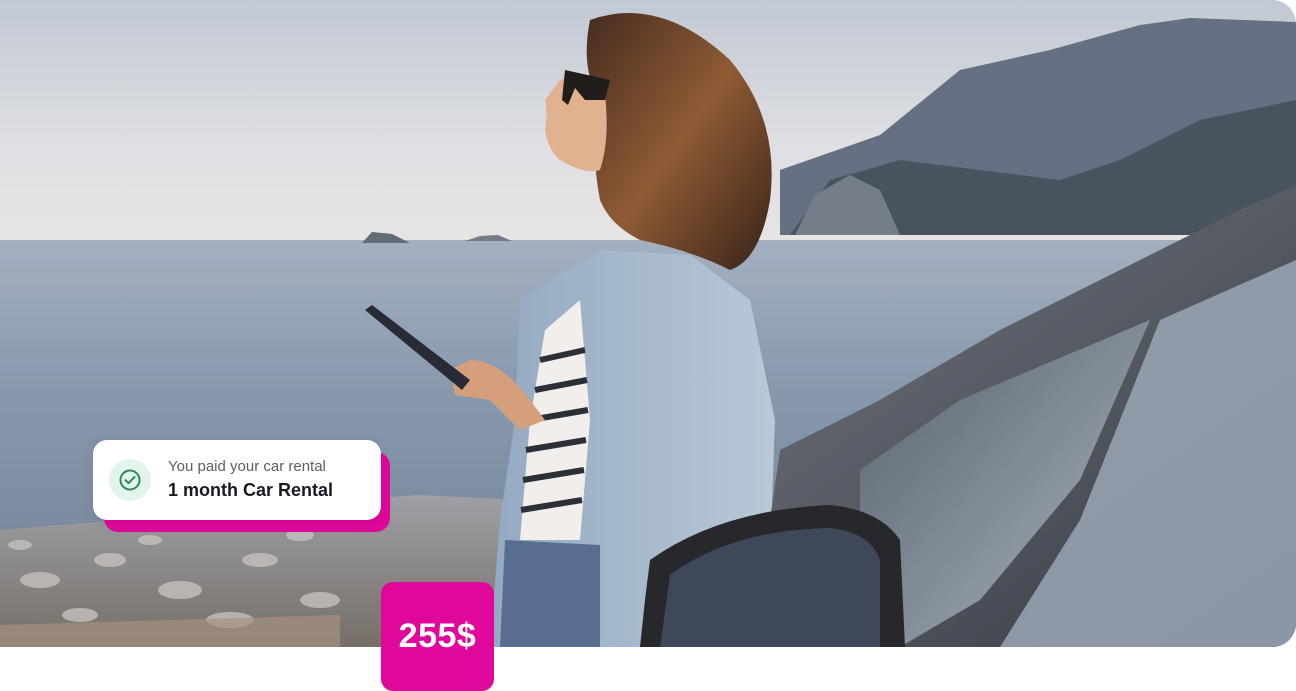 The height and width of the screenshot is (691, 1296). What do you see at coordinates (247, 466) in the screenshot?
I see `notification-subtitle: You paid your car rental` at bounding box center [247, 466].